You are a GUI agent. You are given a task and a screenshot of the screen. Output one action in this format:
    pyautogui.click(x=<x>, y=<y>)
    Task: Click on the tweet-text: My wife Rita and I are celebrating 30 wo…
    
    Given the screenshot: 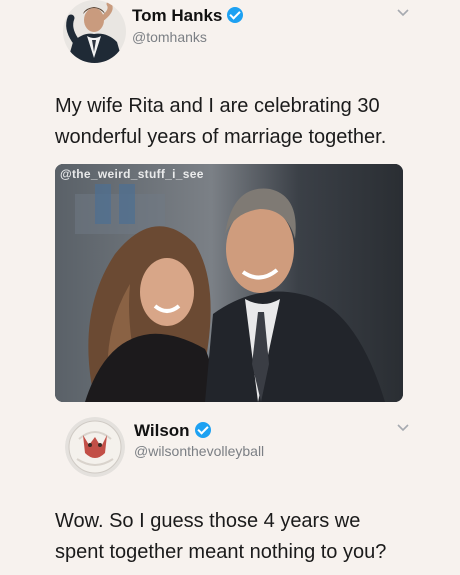 What is the action you would take?
    pyautogui.click(x=220, y=122)
    